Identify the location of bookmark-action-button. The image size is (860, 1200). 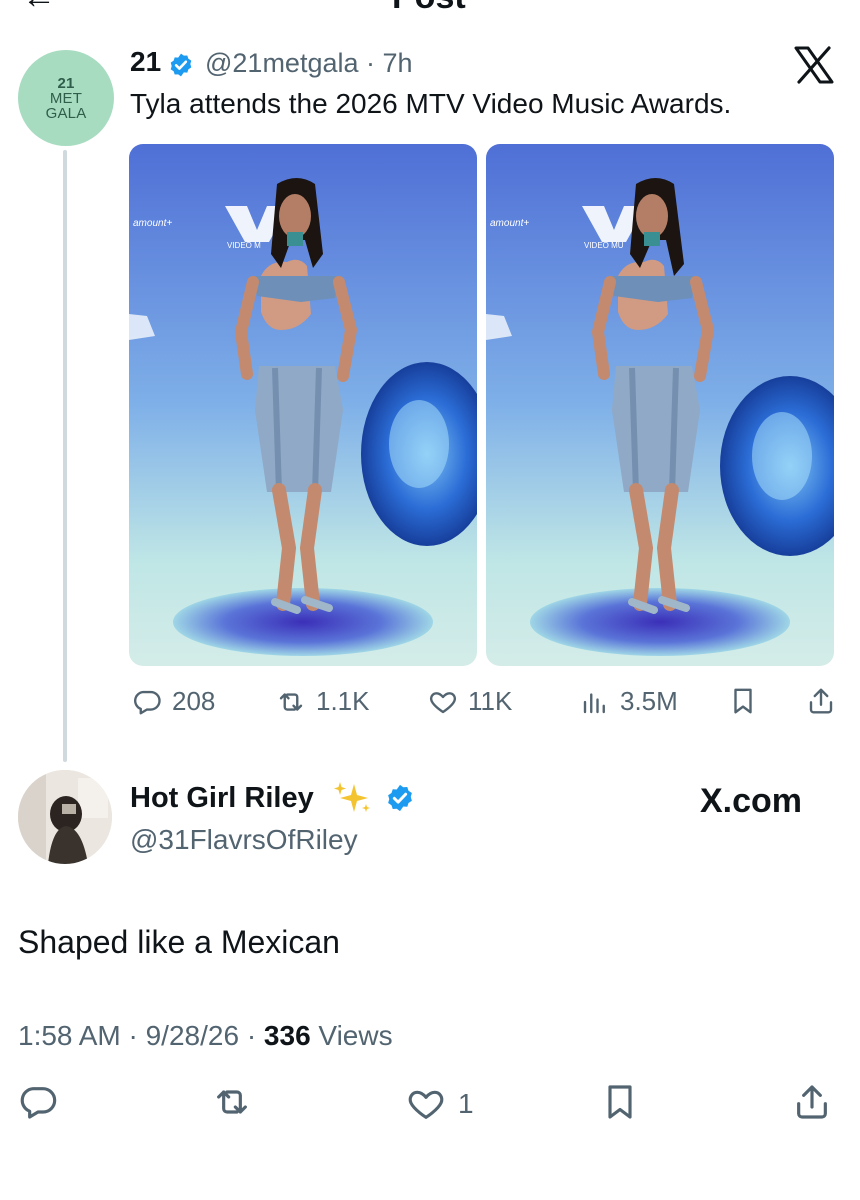
(620, 1104).